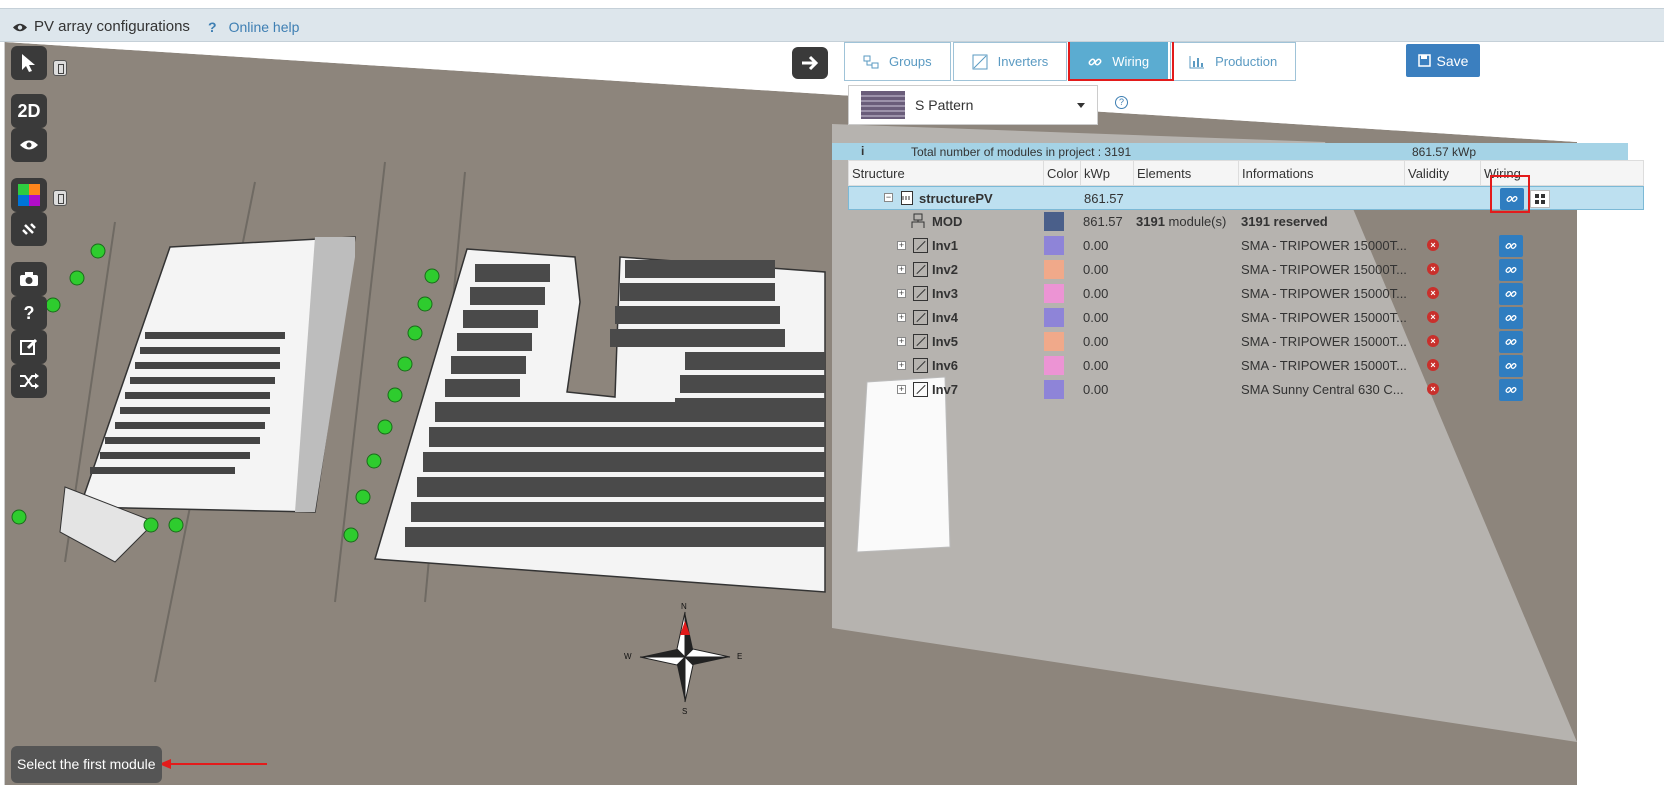 The width and height of the screenshot is (1664, 797). I want to click on collapse-panel-button, so click(810, 63).